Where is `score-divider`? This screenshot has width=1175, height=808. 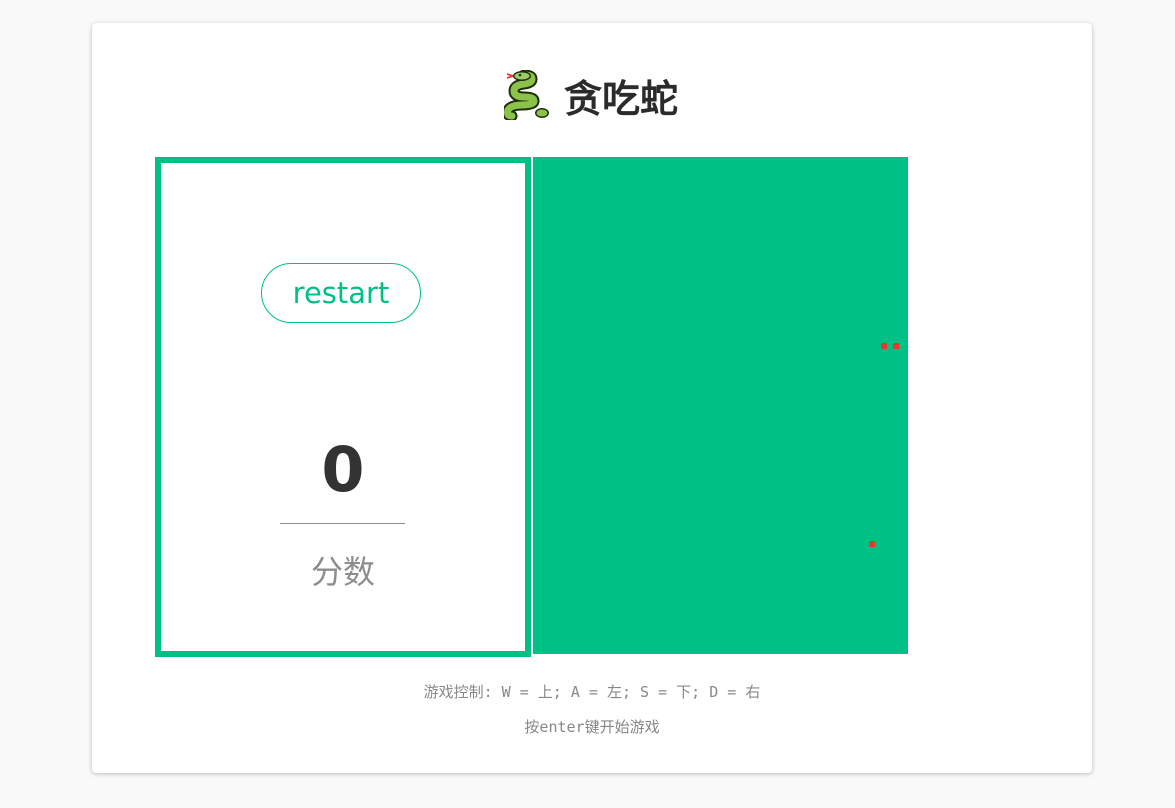
score-divider is located at coordinates (342, 523).